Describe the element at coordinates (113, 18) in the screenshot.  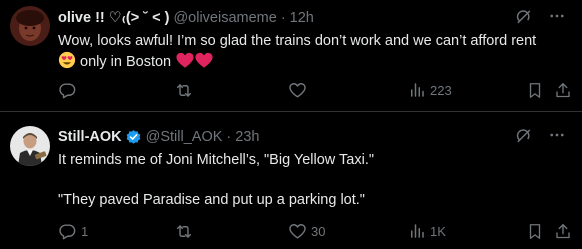
I see `display-name: olive !! ♡₍(> ˘ < )` at that location.